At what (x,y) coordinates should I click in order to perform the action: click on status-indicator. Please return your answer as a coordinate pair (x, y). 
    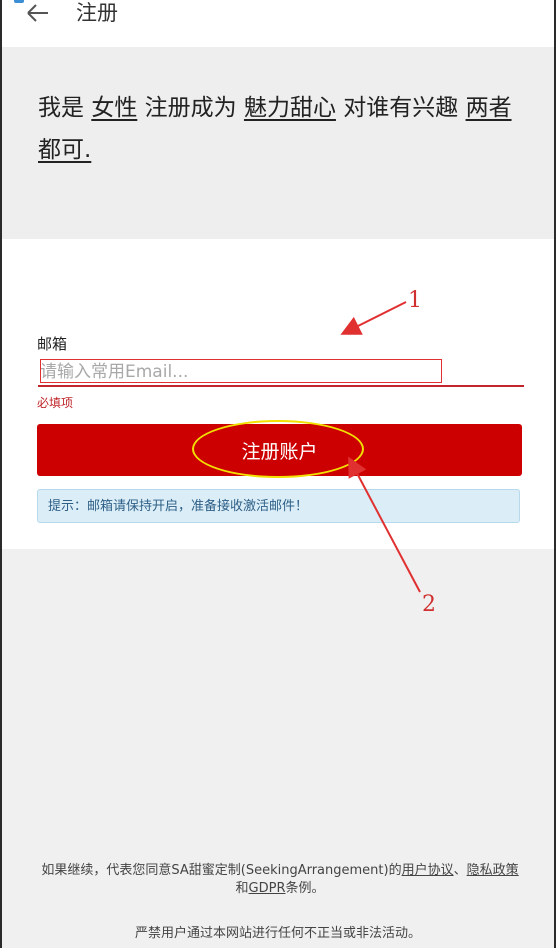
    Looking at the image, I should click on (19, 1).